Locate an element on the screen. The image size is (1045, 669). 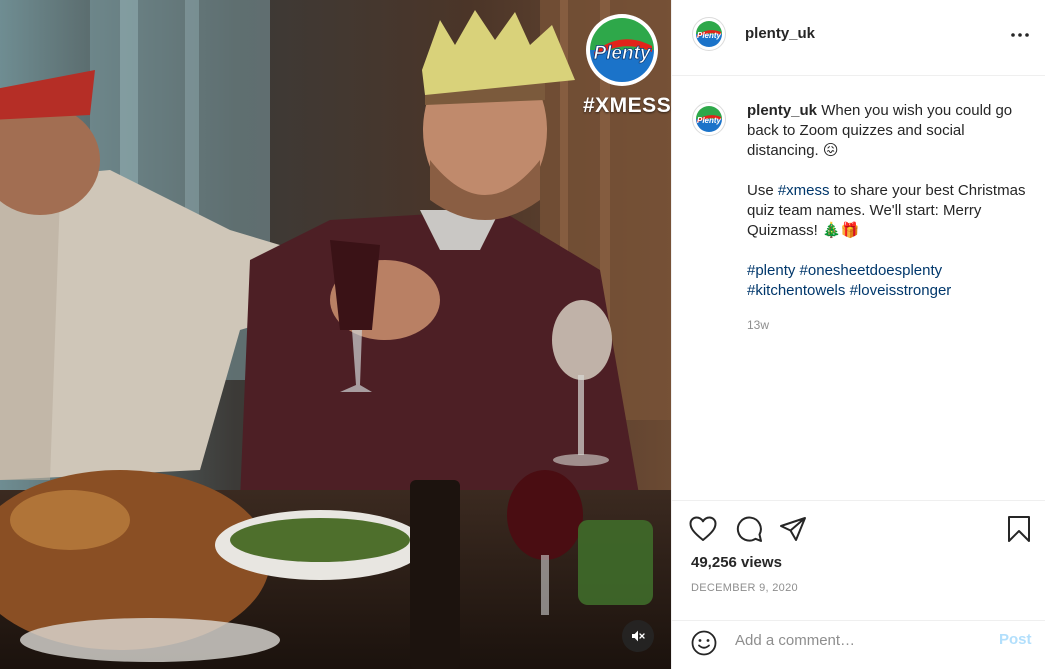
post-date: DECEMBER 9, 2020 is located at coordinates (744, 588).